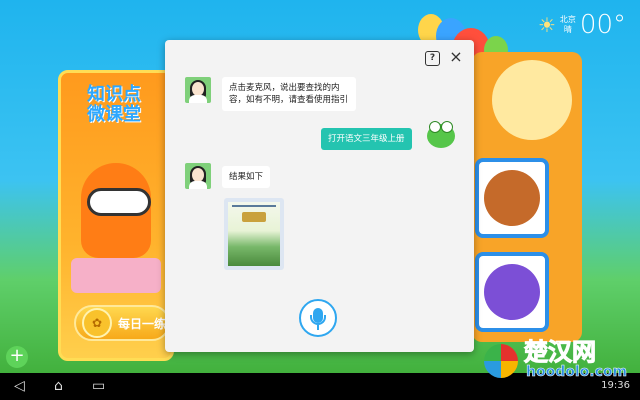 Image resolution: width=640 pixels, height=400 pixels. I want to click on bear-illustration, so click(512, 198).